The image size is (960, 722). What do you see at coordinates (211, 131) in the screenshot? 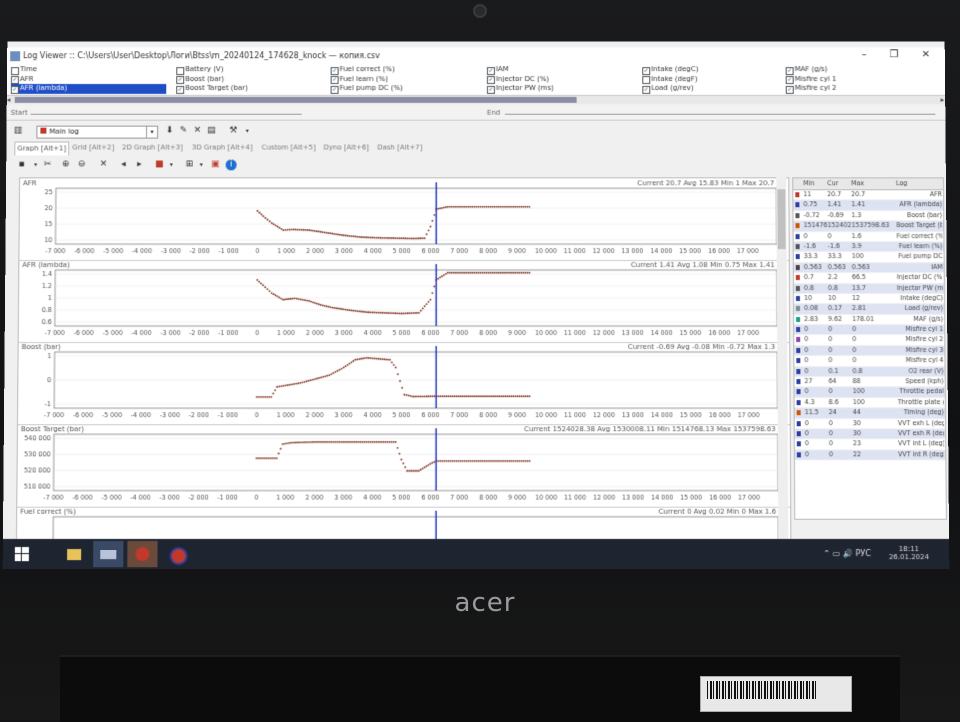
I see `export-icon: ▤` at bounding box center [211, 131].